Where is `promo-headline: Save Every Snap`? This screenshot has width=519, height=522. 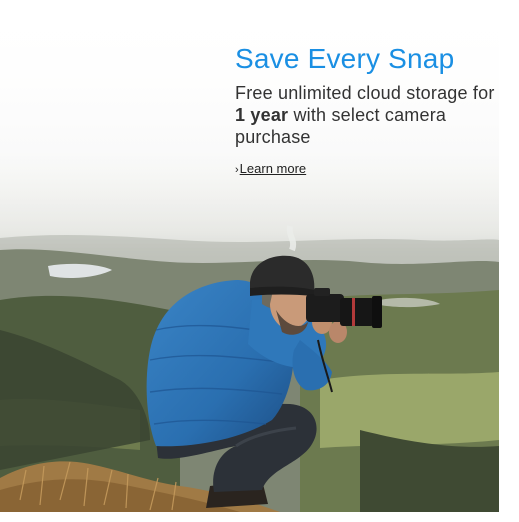
promo-headline: Save Every Snap is located at coordinates (345, 58).